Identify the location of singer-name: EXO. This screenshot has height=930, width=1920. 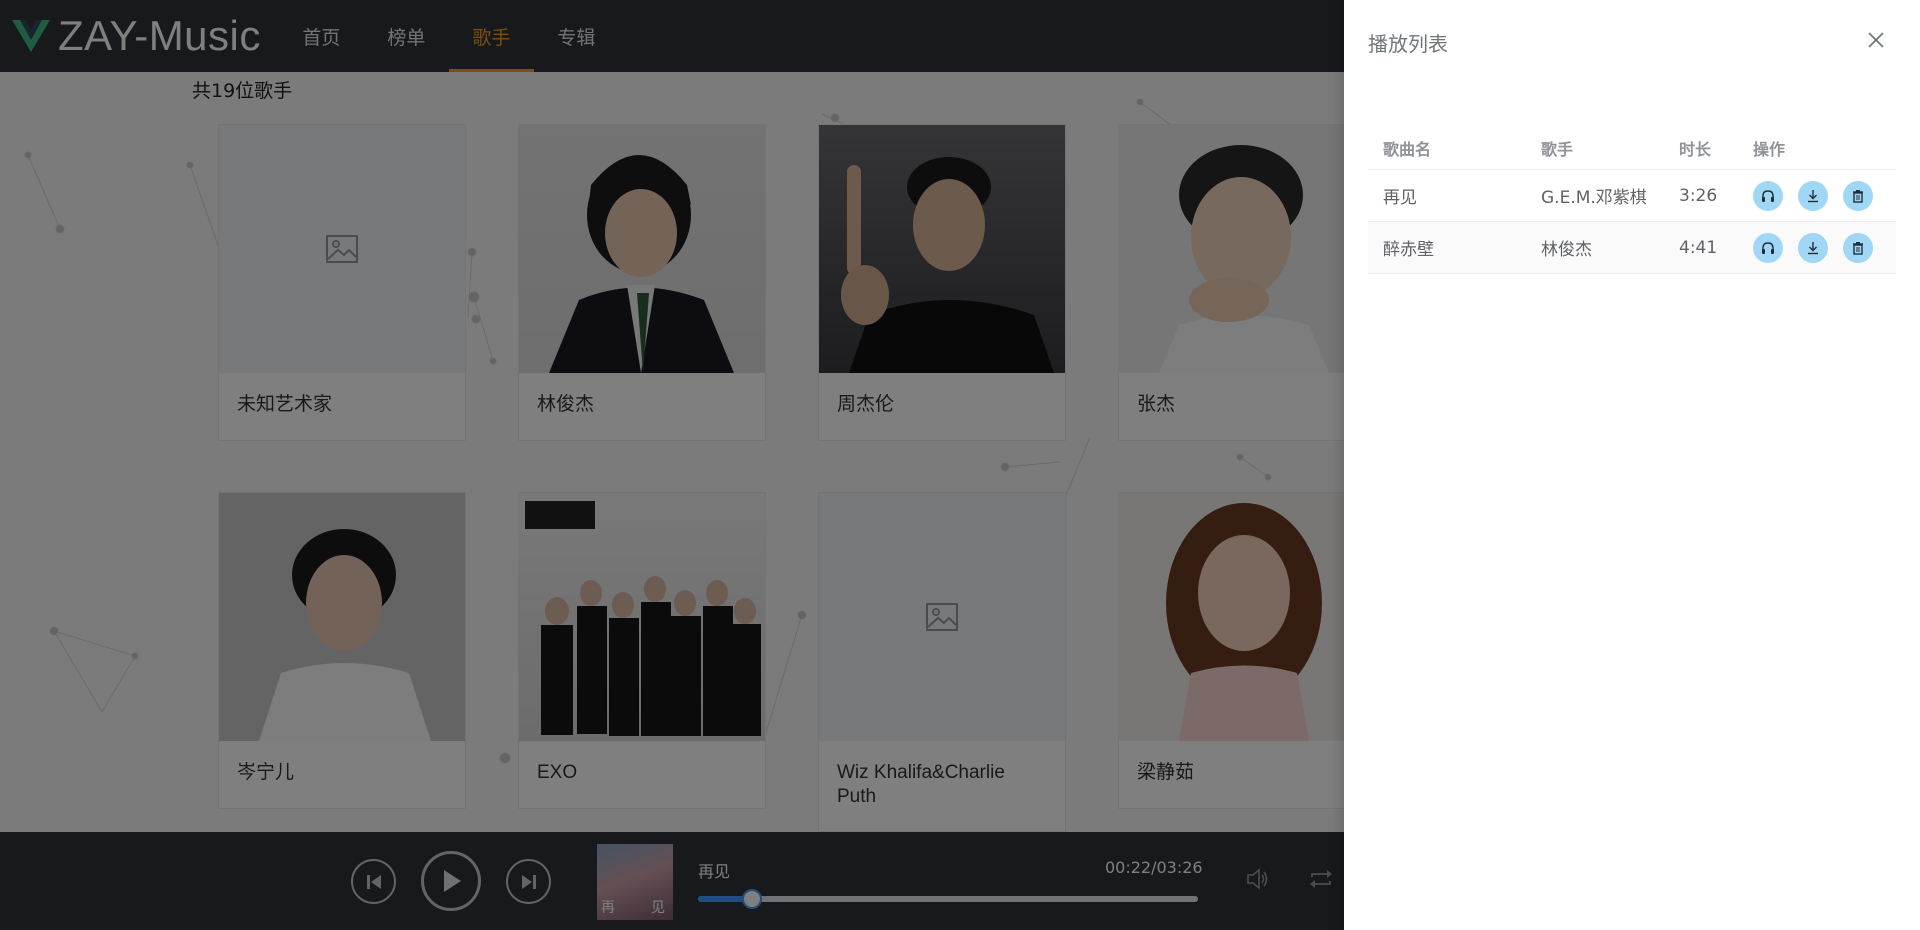
(557, 772).